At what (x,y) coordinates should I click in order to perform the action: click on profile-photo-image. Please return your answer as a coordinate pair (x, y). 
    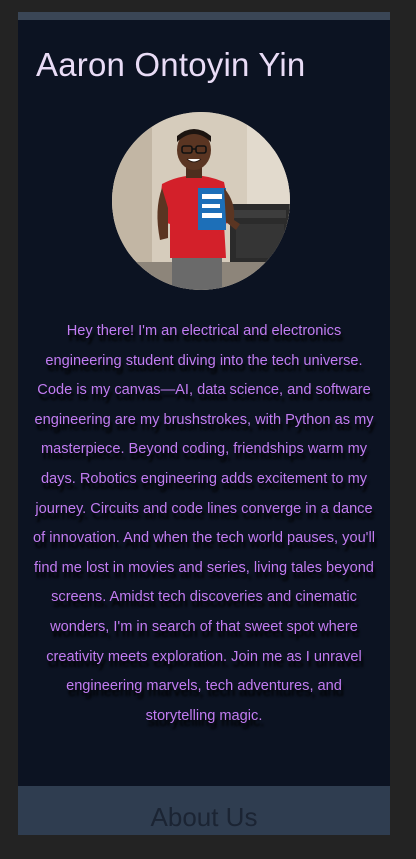
    Looking at the image, I should click on (201, 201).